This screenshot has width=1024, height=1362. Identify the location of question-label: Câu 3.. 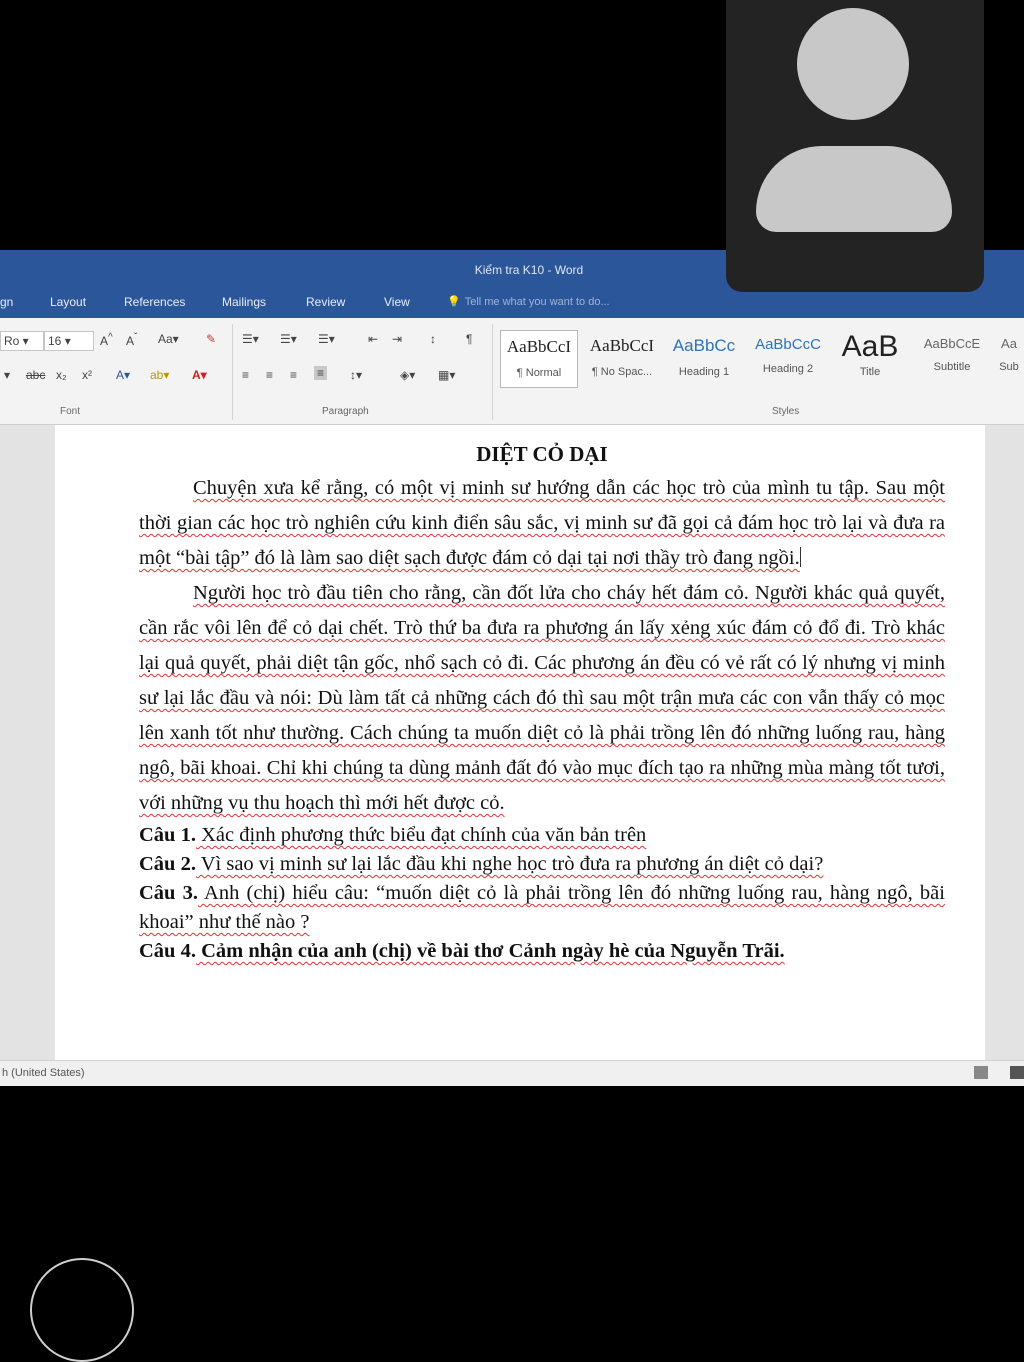
(168, 893).